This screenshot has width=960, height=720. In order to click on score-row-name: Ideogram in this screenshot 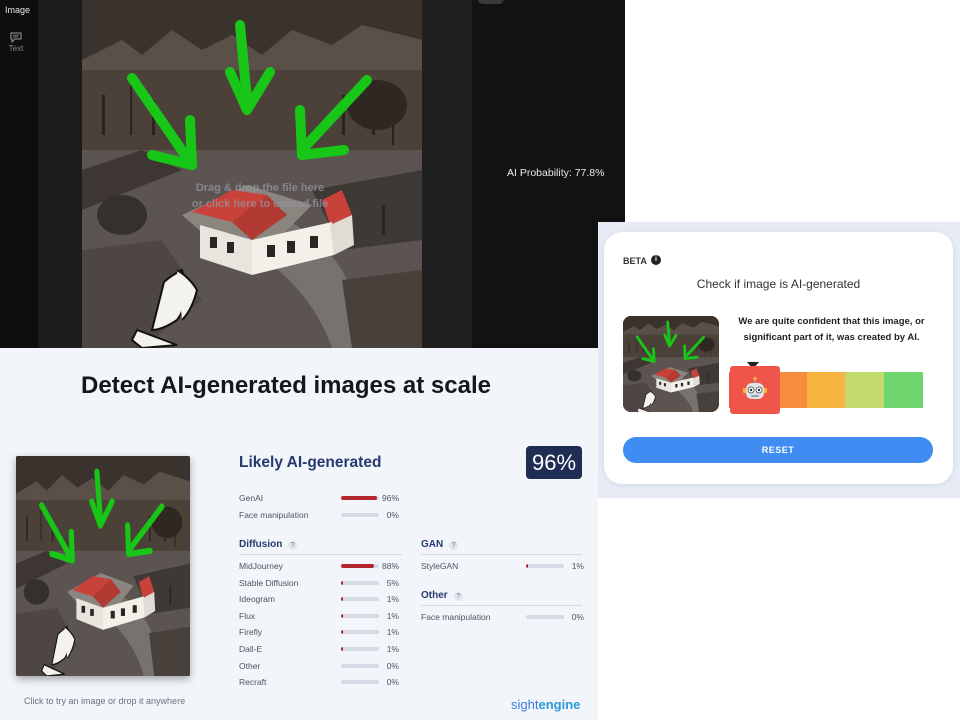, I will do `click(257, 599)`.